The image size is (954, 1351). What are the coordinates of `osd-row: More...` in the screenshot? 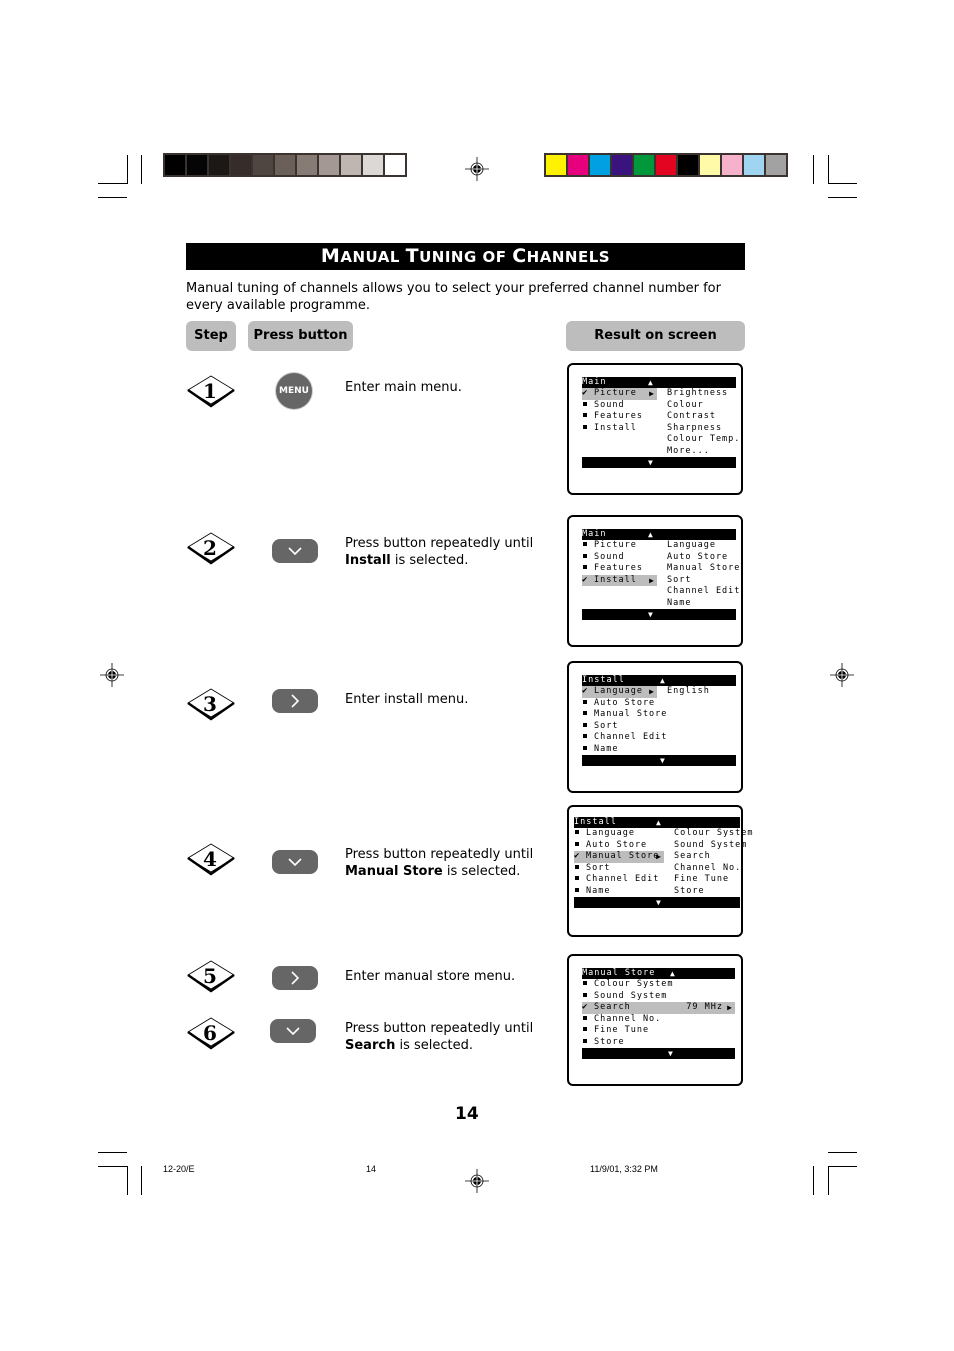 It's located at (659, 452).